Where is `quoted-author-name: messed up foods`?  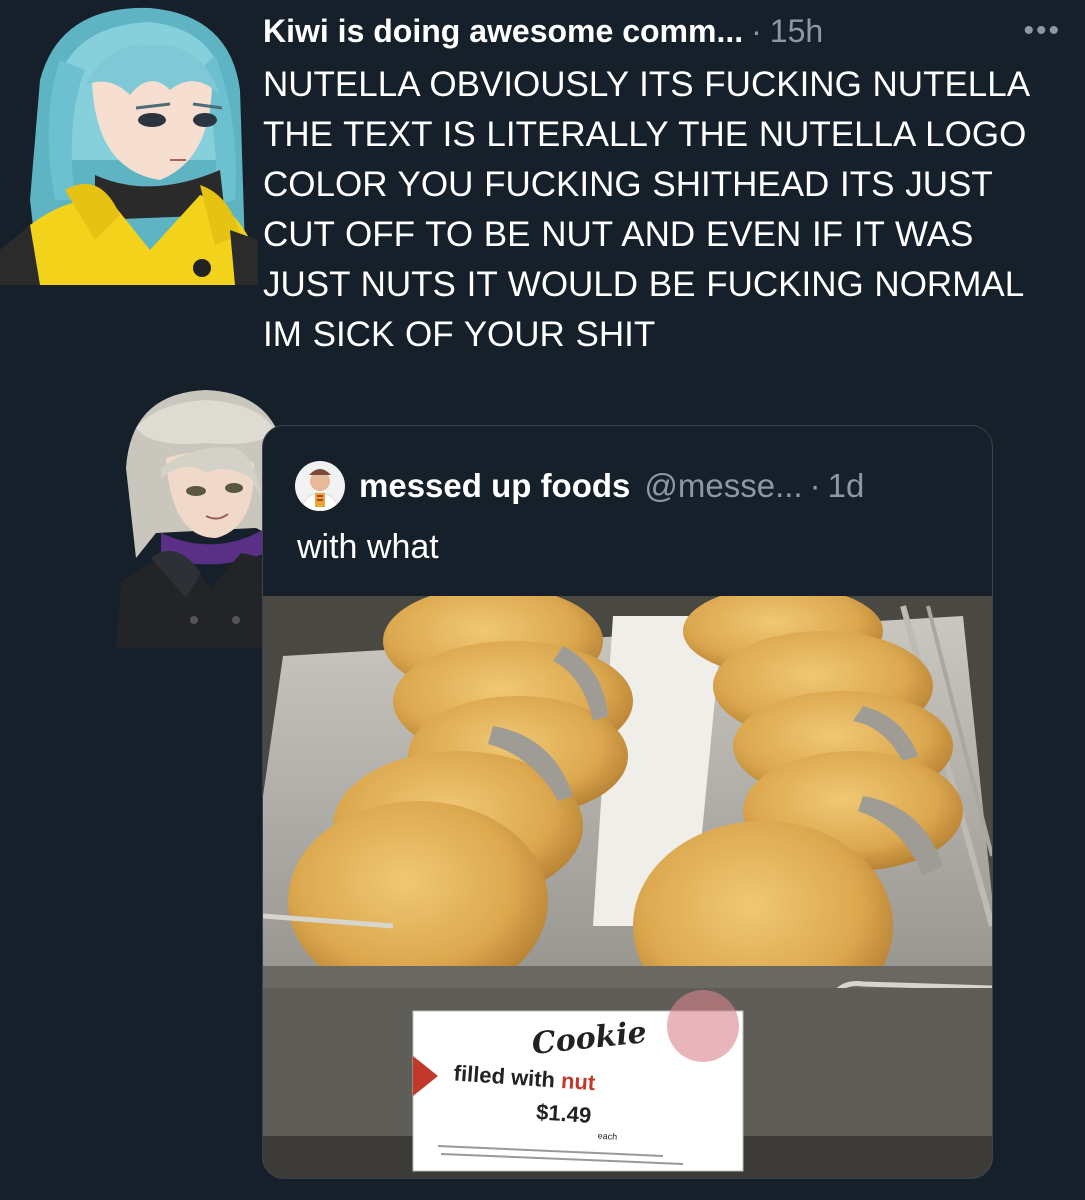
quoted-author-name: messed up foods is located at coordinates (494, 486).